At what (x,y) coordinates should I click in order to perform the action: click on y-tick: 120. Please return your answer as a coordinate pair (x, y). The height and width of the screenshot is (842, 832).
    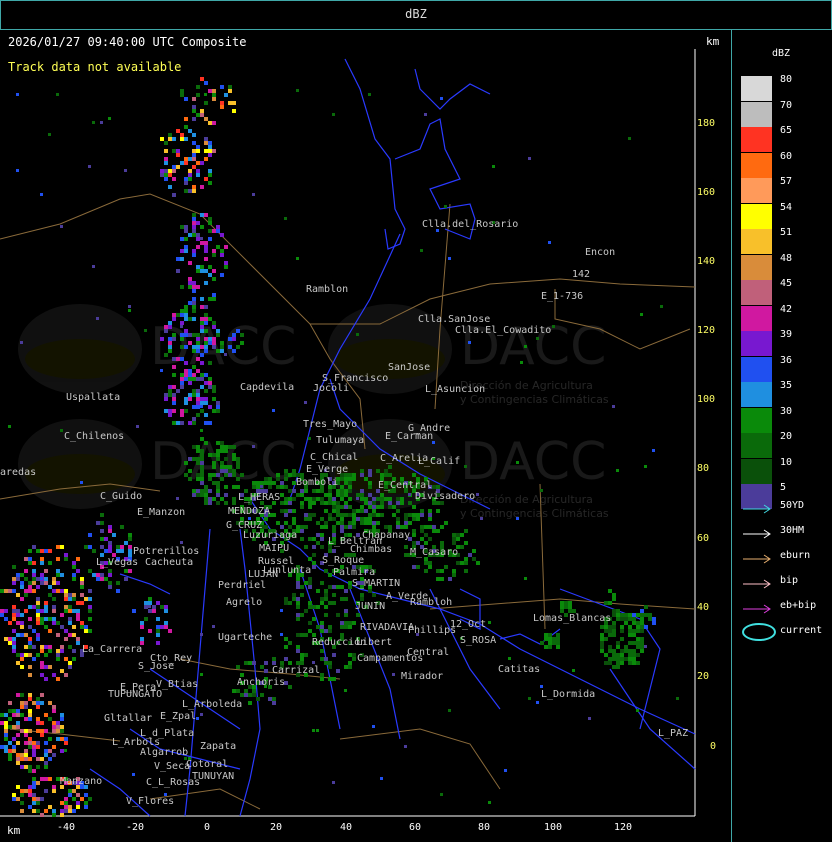
    Looking at the image, I should click on (706, 330).